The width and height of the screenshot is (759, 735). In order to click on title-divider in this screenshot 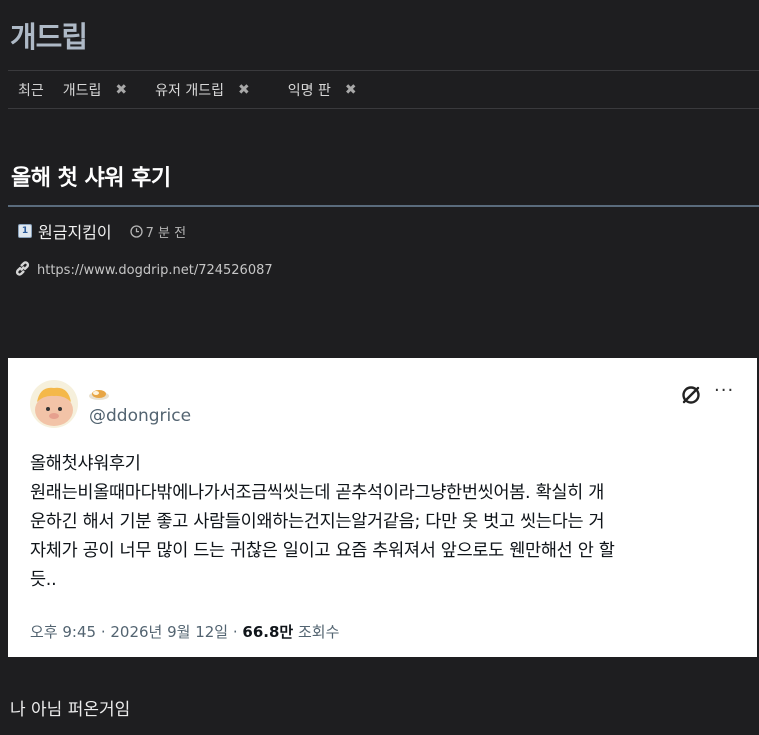, I will do `click(383, 206)`.